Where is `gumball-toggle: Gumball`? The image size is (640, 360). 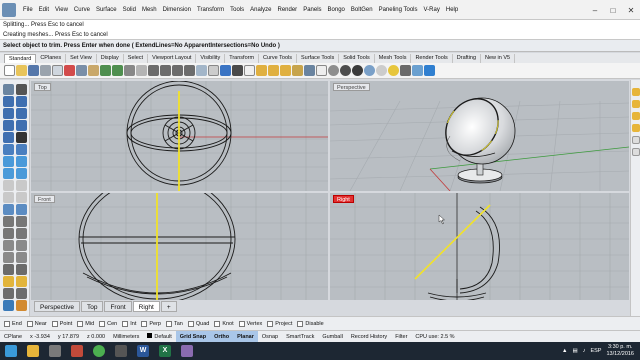
gumball-toggle: Gumball is located at coordinates (332, 337).